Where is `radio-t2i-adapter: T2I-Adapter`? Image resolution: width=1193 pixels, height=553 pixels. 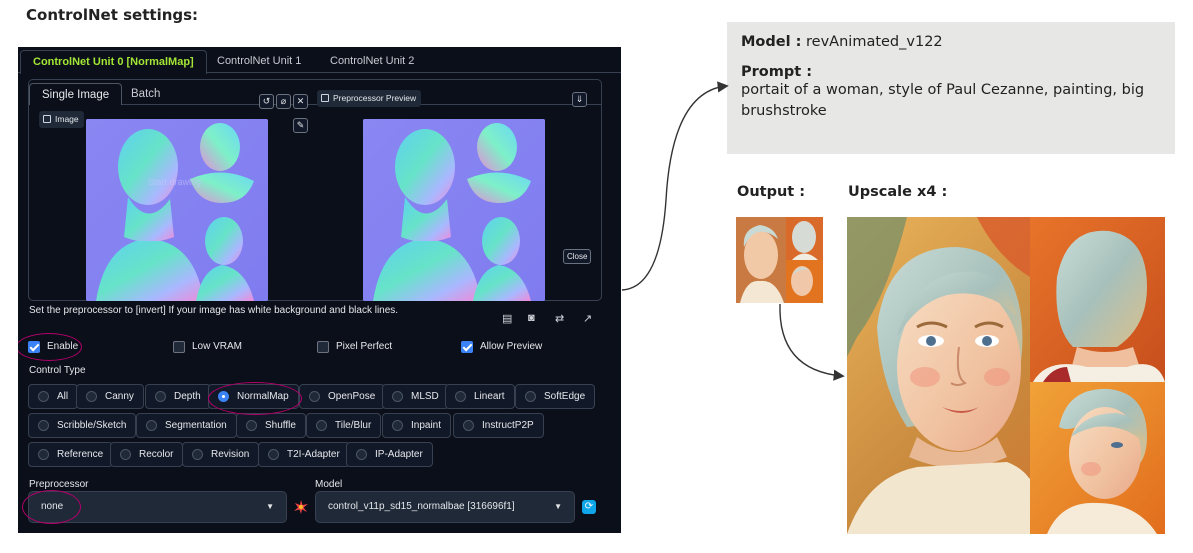
radio-t2i-adapter: T2I-Adapter is located at coordinates (304, 454).